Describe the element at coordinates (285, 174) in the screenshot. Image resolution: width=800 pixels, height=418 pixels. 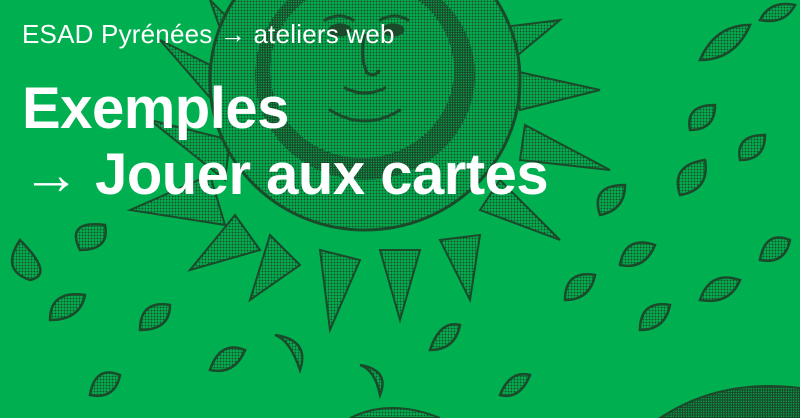
I see `page-title-line-2: → Jouer aux cartes` at that location.